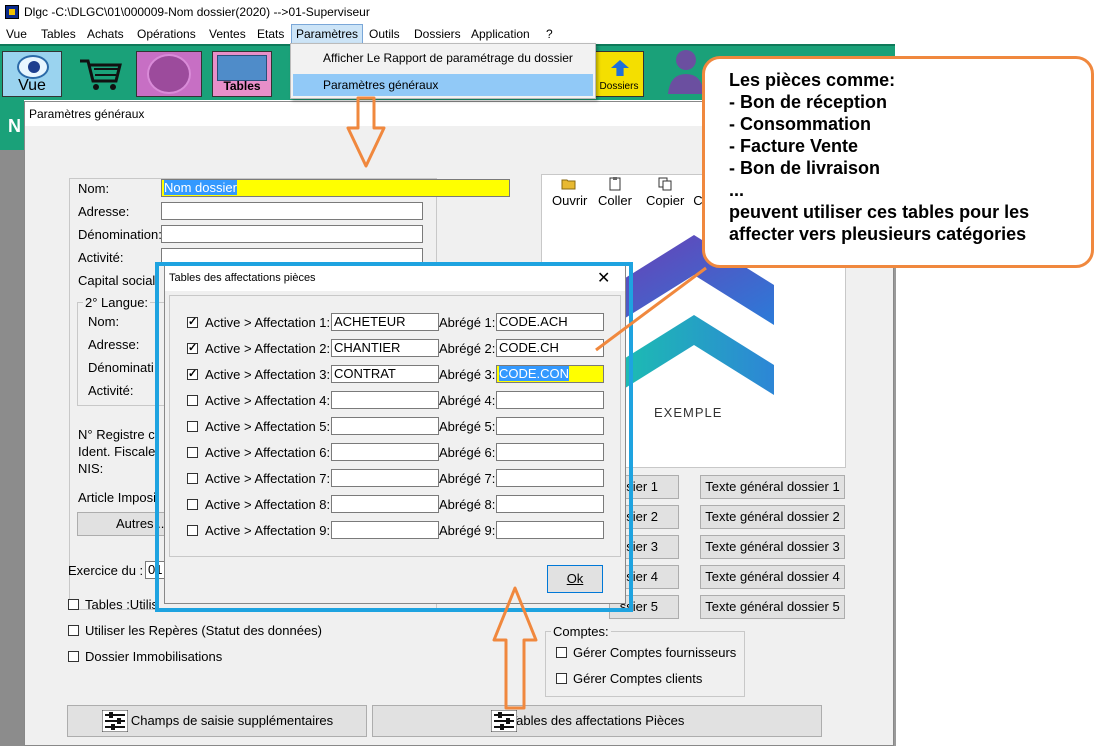  Describe the element at coordinates (73, 656) in the screenshot. I see `immobilisations-checkbox` at that location.